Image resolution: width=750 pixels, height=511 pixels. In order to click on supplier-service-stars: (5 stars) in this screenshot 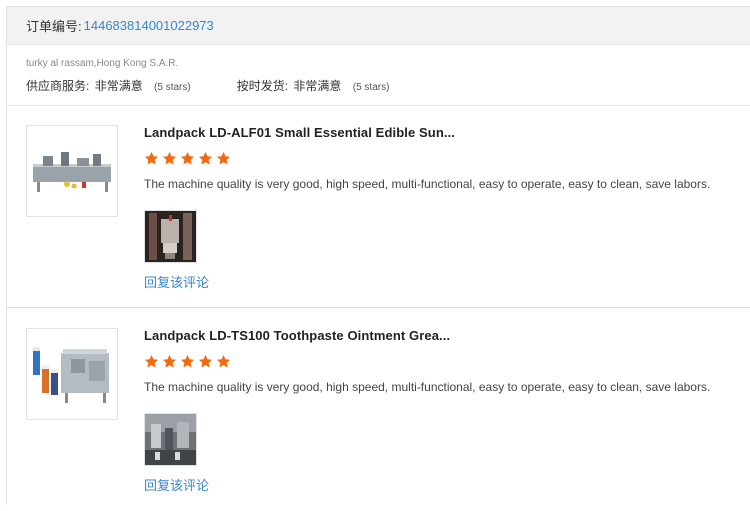, I will do `click(172, 87)`.